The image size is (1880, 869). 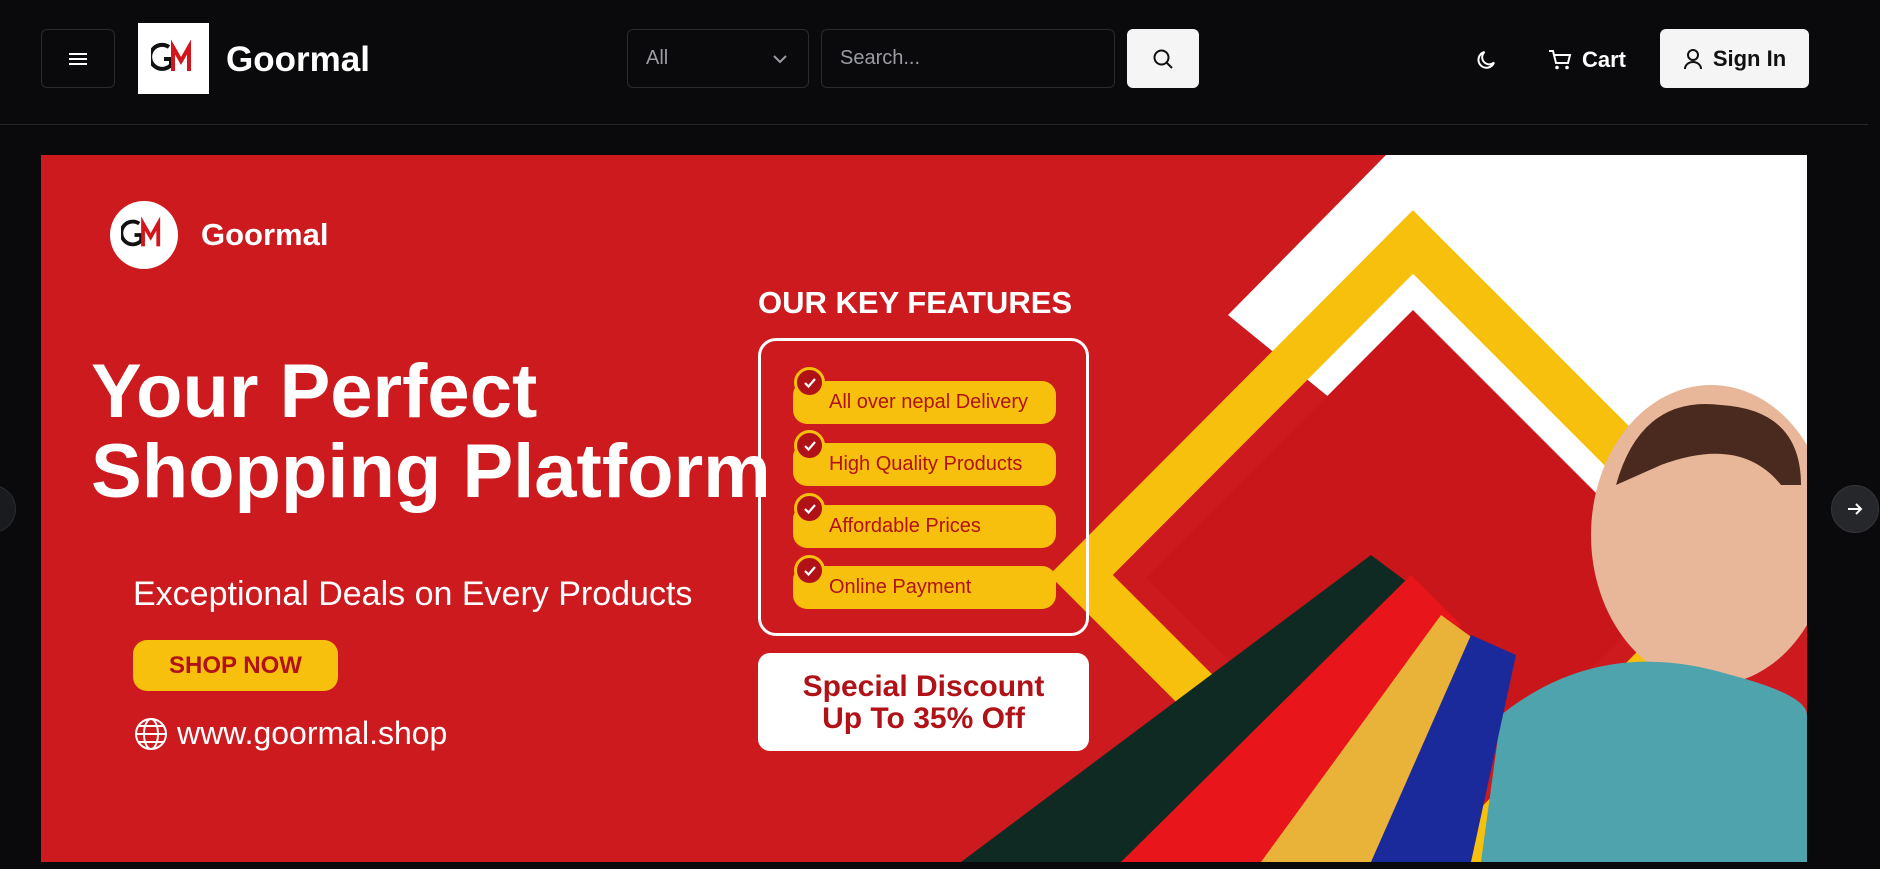 I want to click on discount-badge: Special Discount Up To 35% Off, so click(x=923, y=702).